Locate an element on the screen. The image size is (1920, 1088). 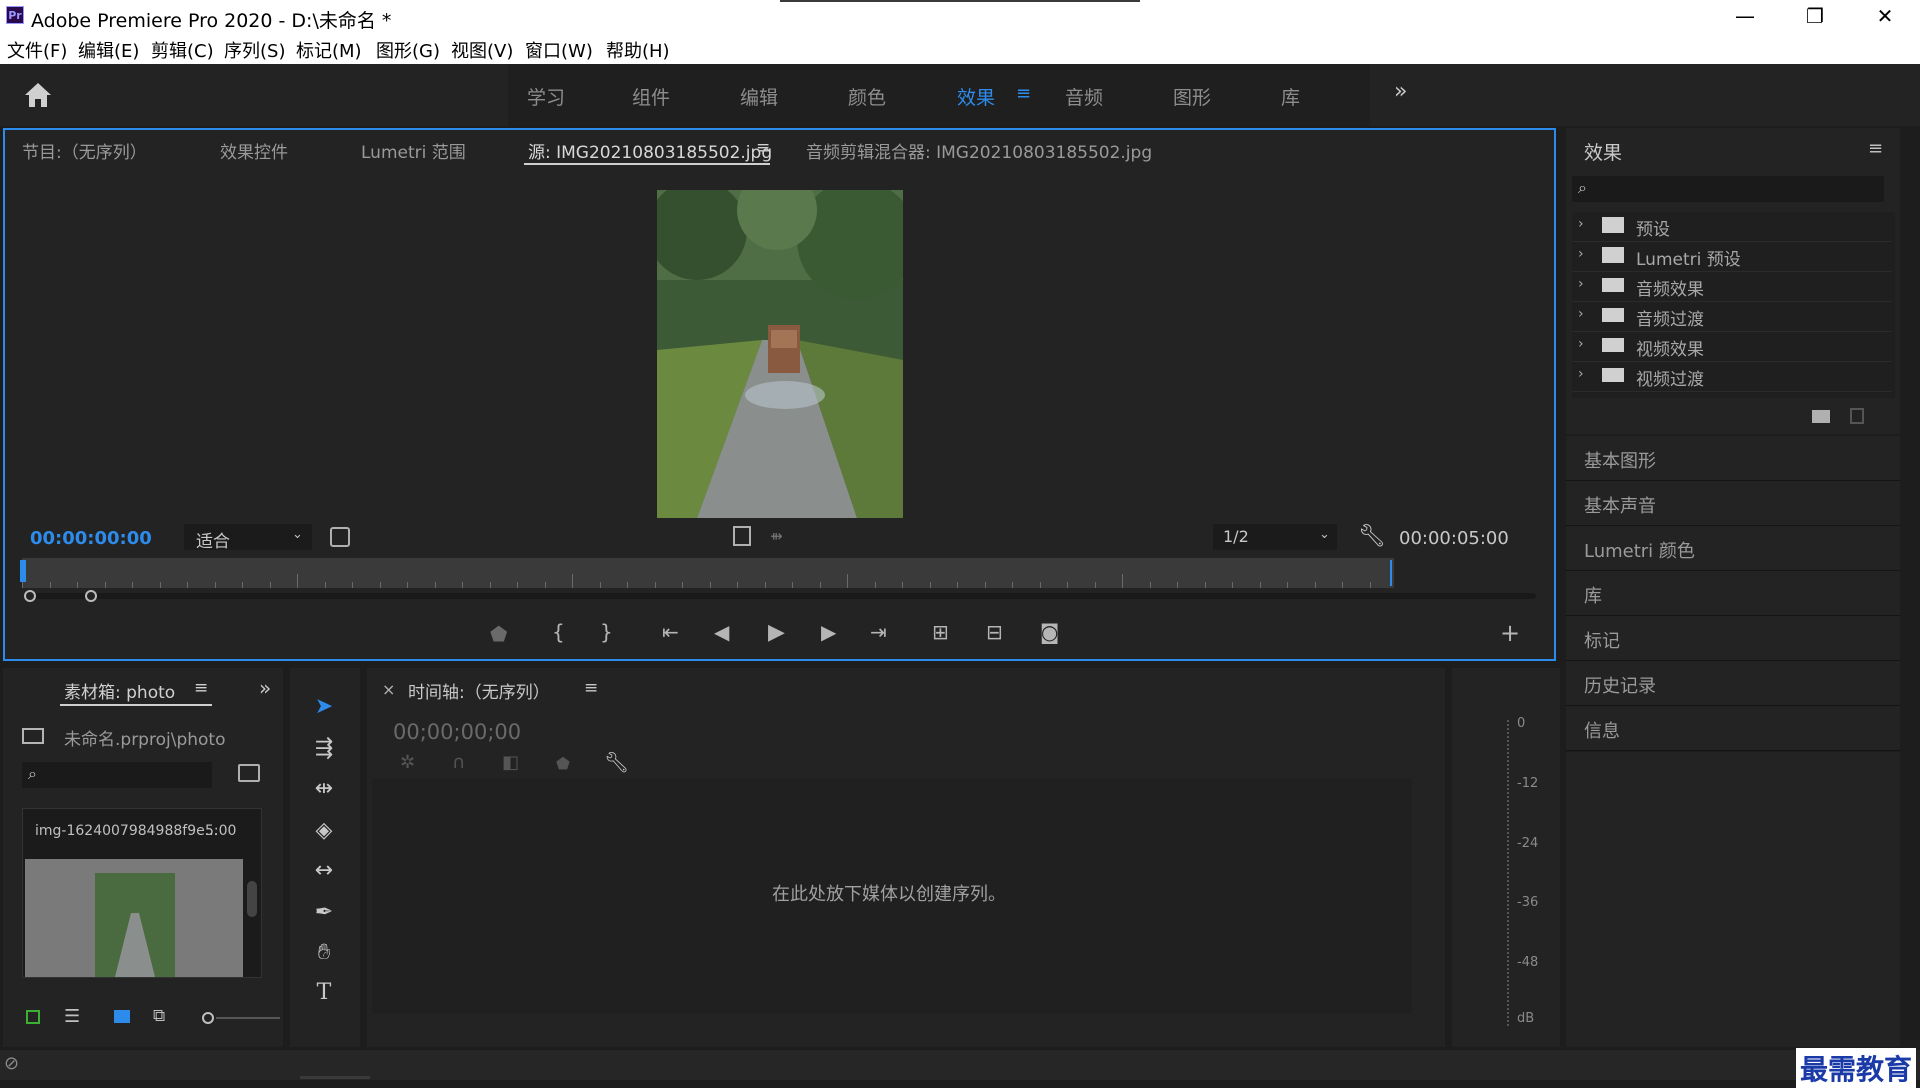
menu-view: 视图(V) is located at coordinates (482, 50).